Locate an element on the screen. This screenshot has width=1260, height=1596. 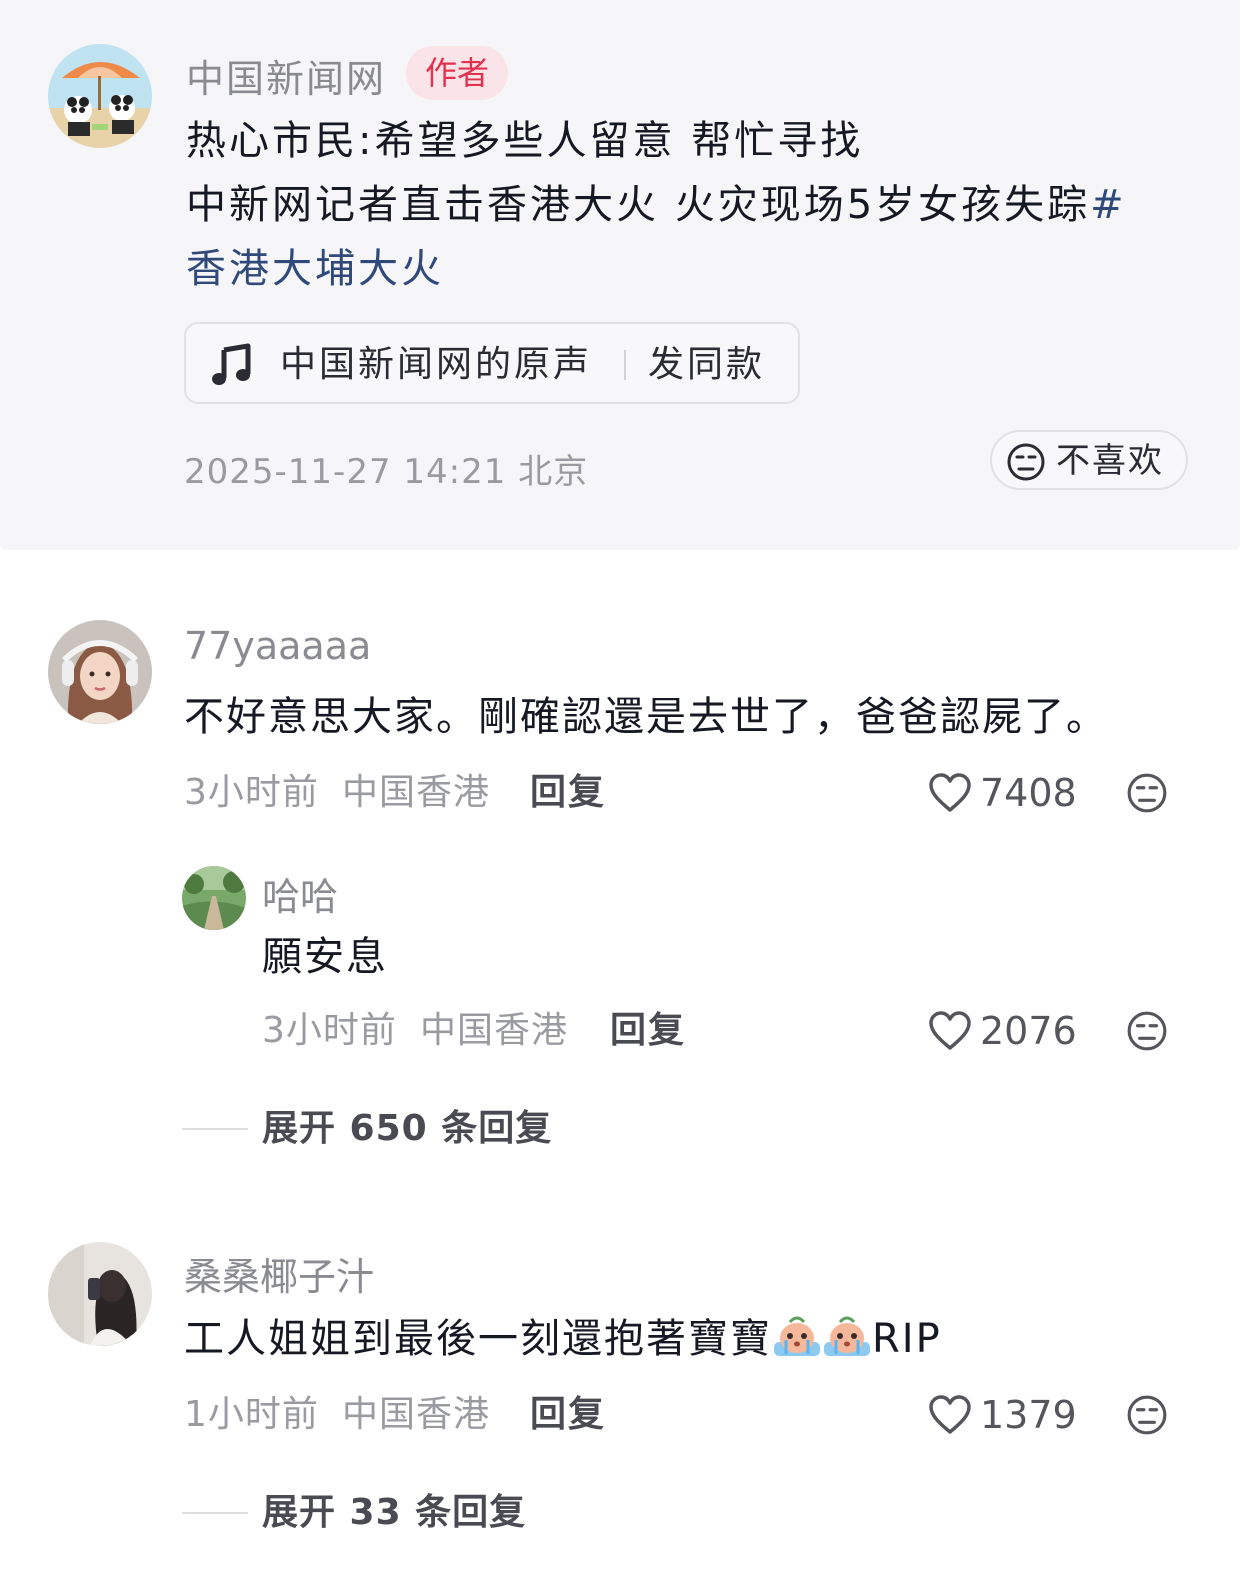
post-text-line-2: 中新网记者直击香港大火 火灾现场5岁女孩失踪# is located at coordinates (656, 205).